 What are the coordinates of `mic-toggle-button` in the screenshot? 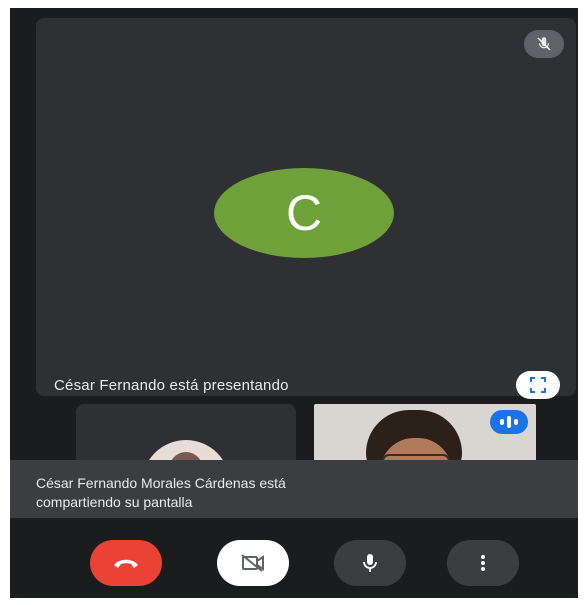 It's located at (370, 563).